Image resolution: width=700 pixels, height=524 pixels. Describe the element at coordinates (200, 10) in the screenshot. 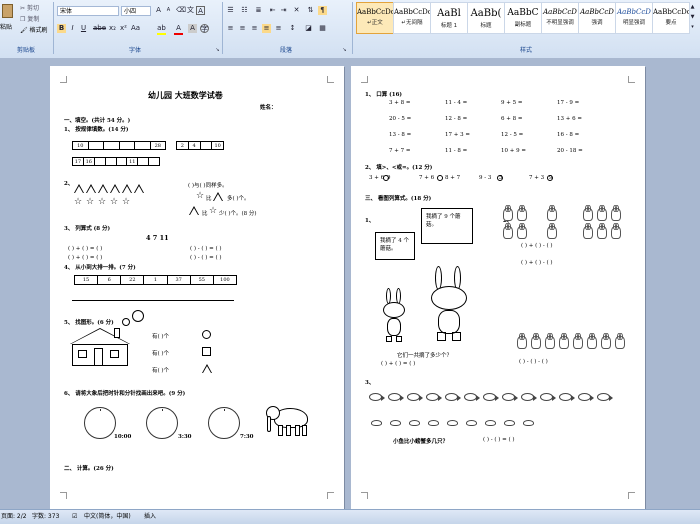

I see `char-border-icon: A` at that location.